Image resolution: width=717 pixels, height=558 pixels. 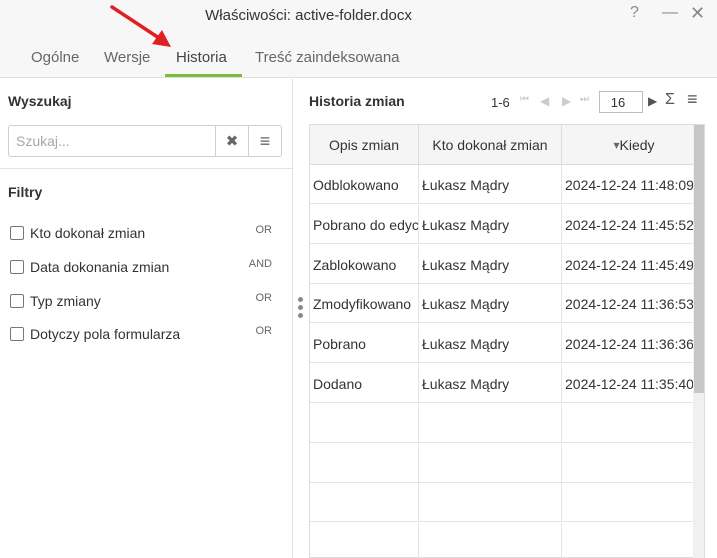 What do you see at coordinates (145, 301) in the screenshot?
I see `filter-item-change-type: Typ zmiany OR` at bounding box center [145, 301].